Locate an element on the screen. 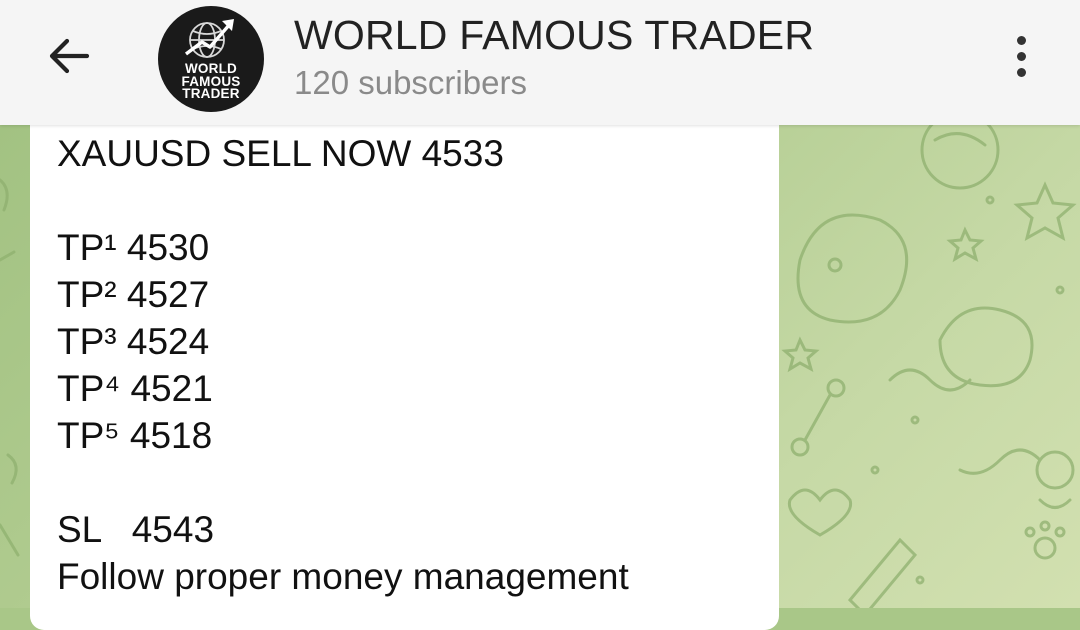 Image resolution: width=1080 pixels, height=630 pixels. more-vertical-icon is located at coordinates (1021, 40).